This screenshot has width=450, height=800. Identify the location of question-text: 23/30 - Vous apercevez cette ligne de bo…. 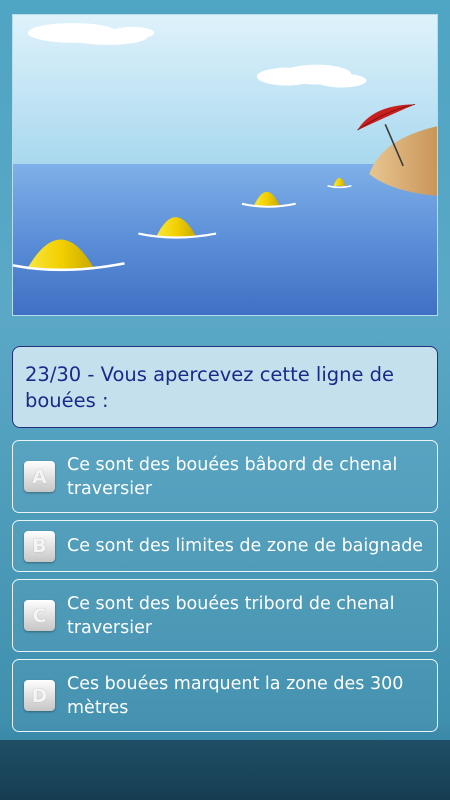
(210, 387).